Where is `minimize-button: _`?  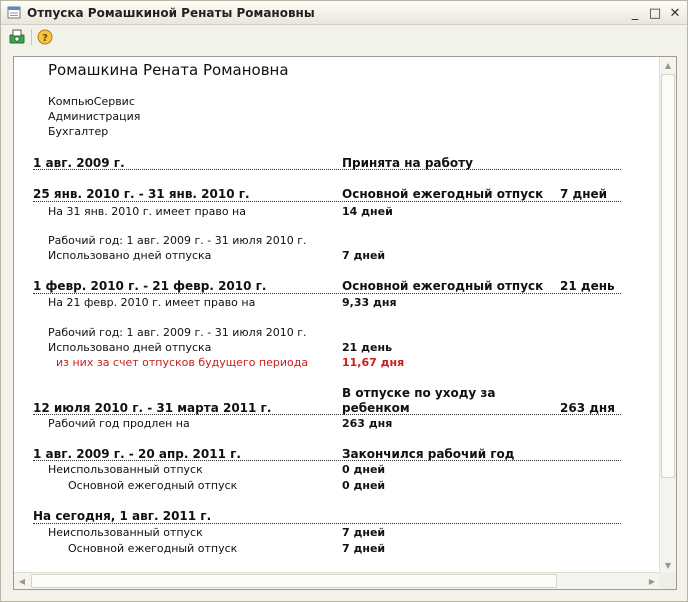 minimize-button: _ is located at coordinates (635, 13).